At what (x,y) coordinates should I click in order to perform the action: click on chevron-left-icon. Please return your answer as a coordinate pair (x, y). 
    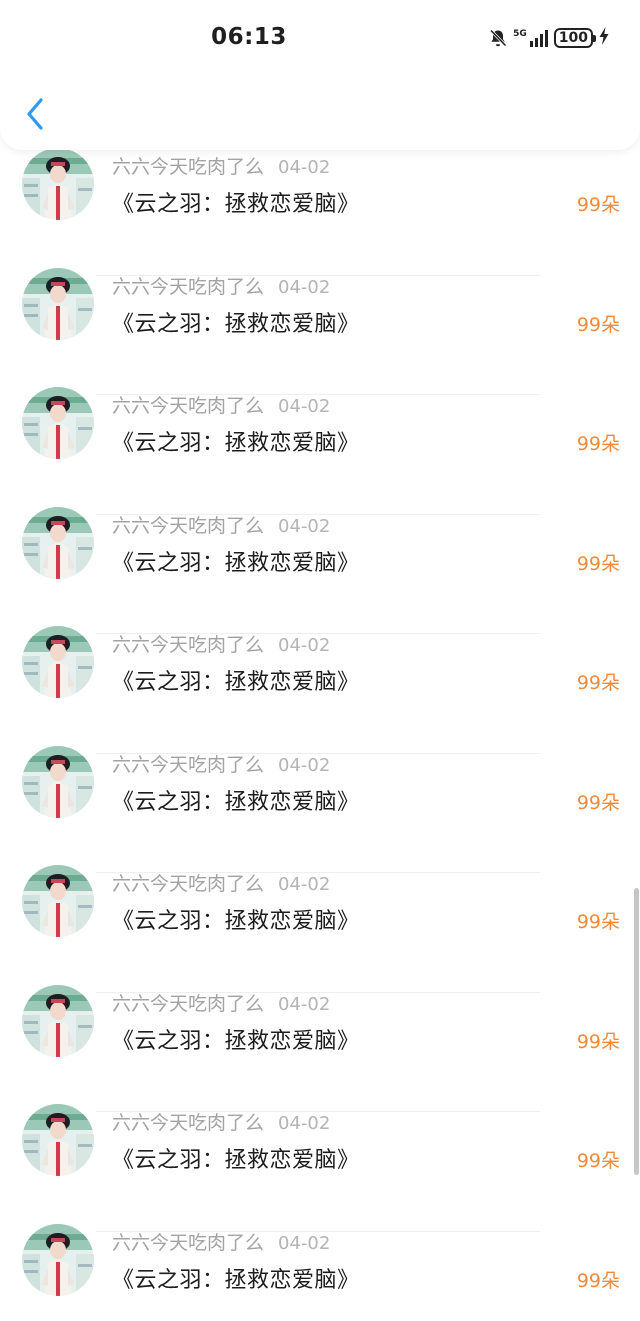
    Looking at the image, I should click on (35, 114).